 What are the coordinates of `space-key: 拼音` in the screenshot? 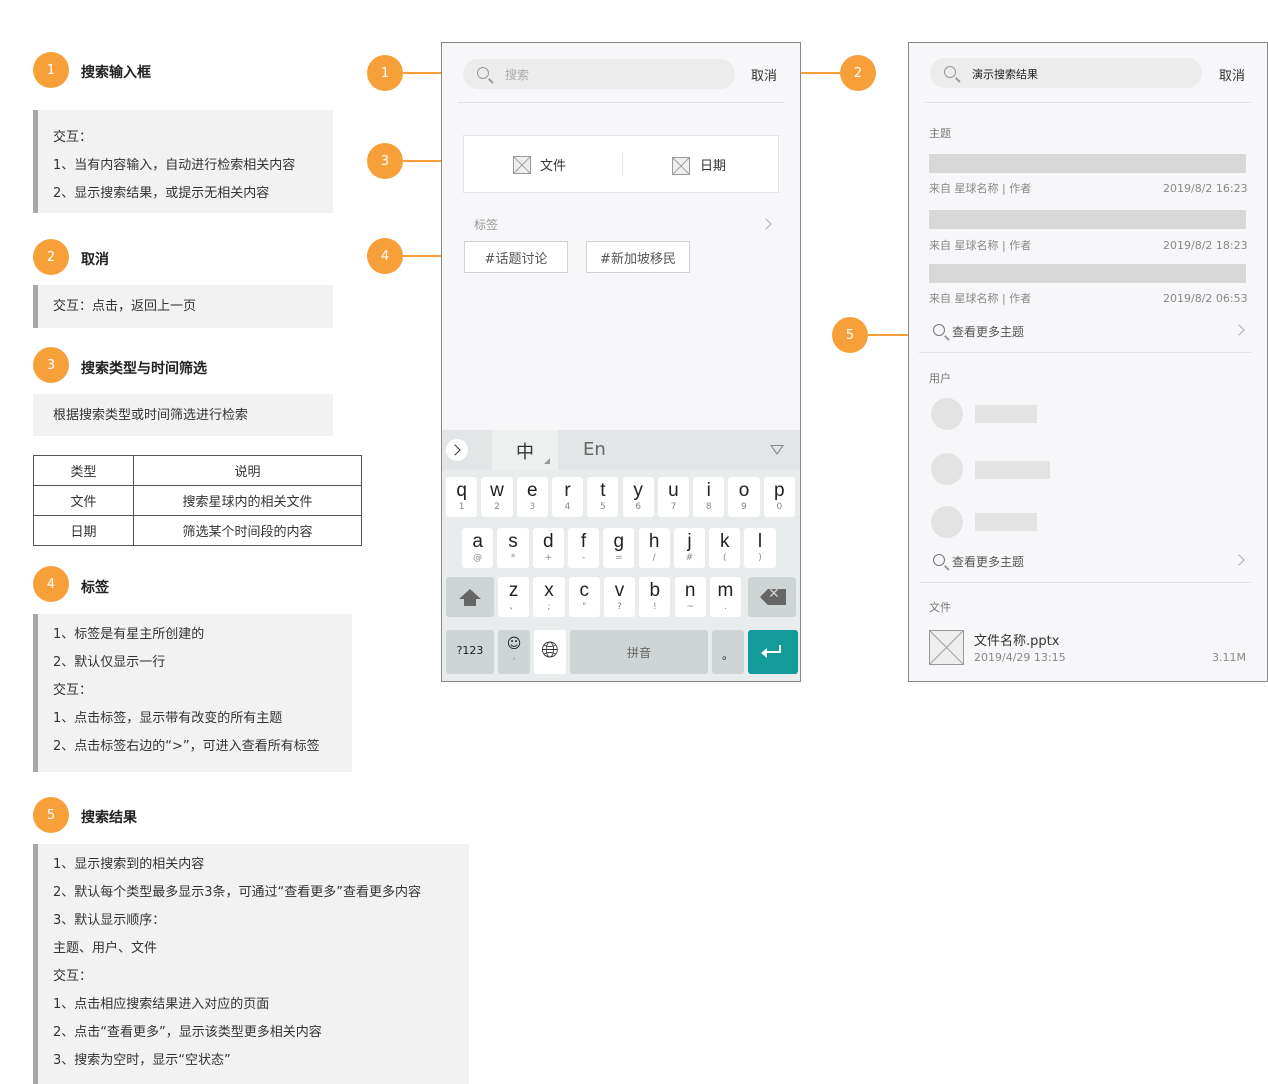 It's located at (639, 652).